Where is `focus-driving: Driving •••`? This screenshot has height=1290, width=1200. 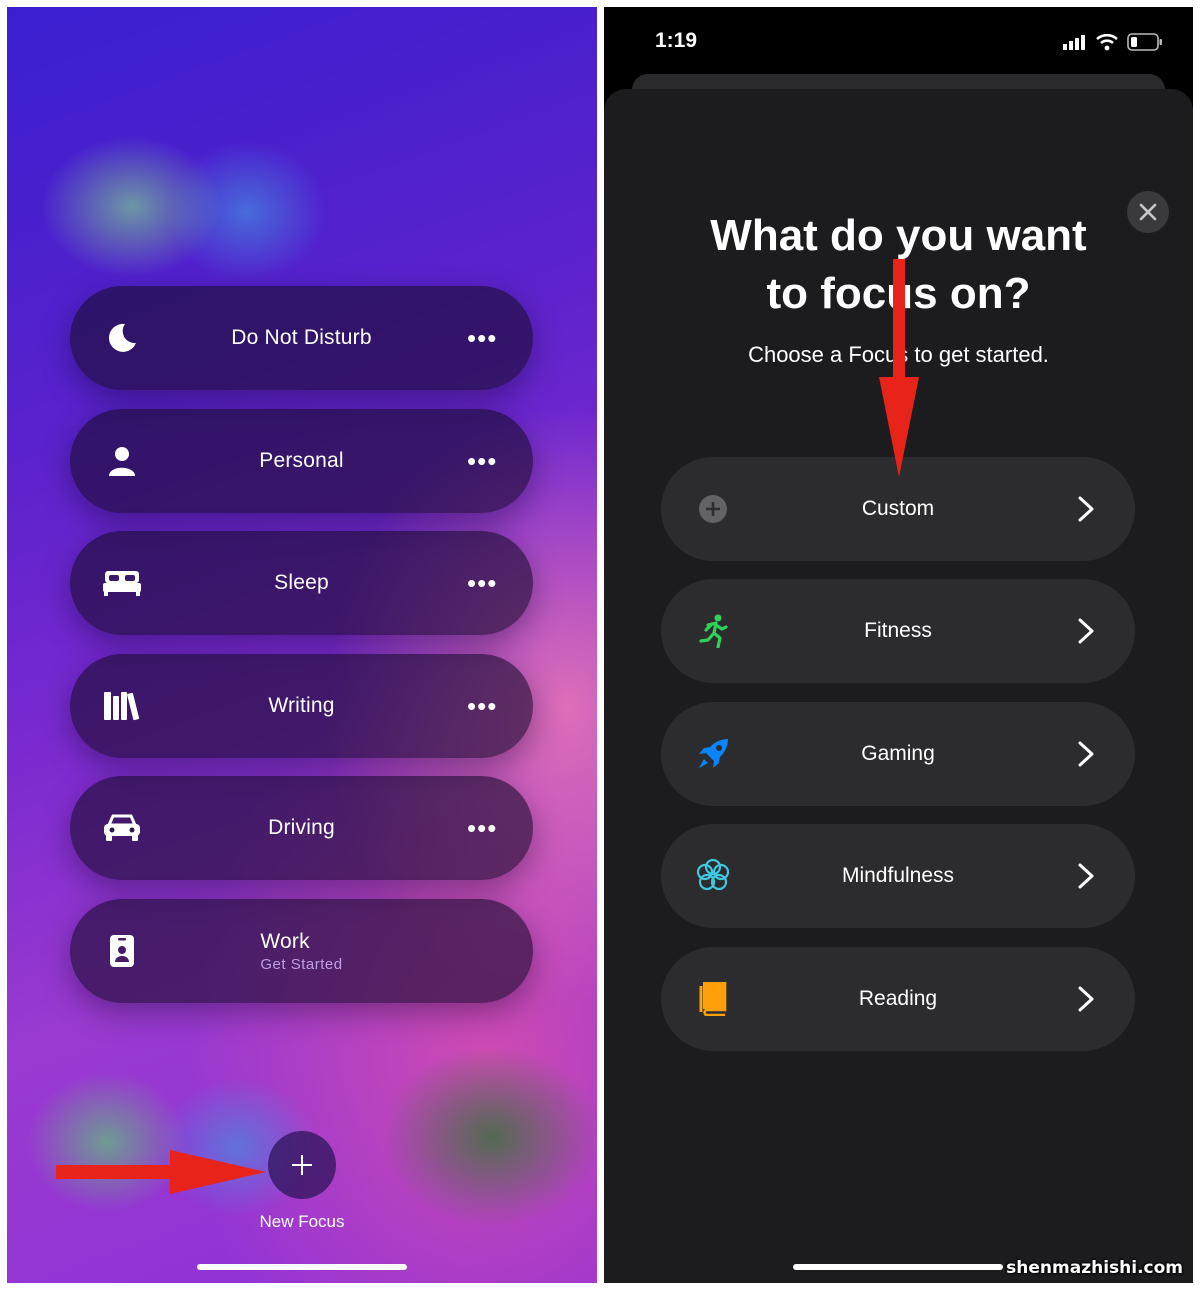
focus-driving: Driving ••• is located at coordinates (301, 828).